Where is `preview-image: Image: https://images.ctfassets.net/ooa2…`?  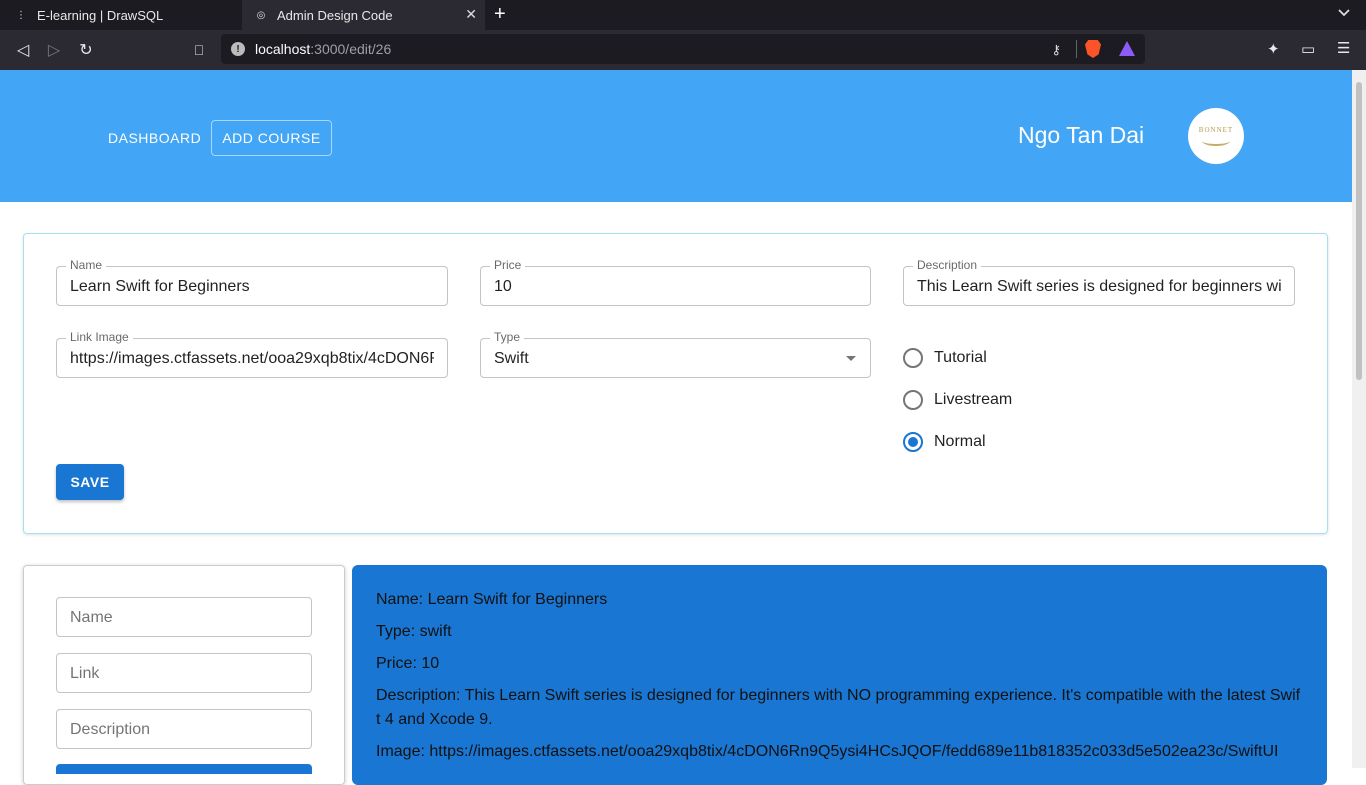 preview-image: Image: https://images.ctfassets.net/ooa2… is located at coordinates (827, 751).